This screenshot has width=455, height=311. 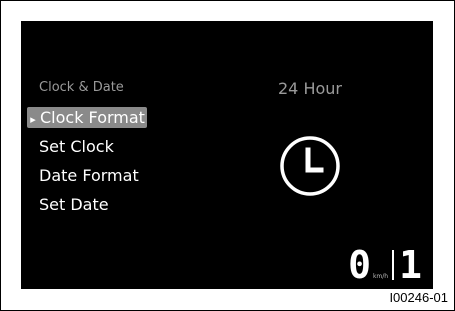 I want to click on figure-id: I00246-01, so click(x=418, y=297).